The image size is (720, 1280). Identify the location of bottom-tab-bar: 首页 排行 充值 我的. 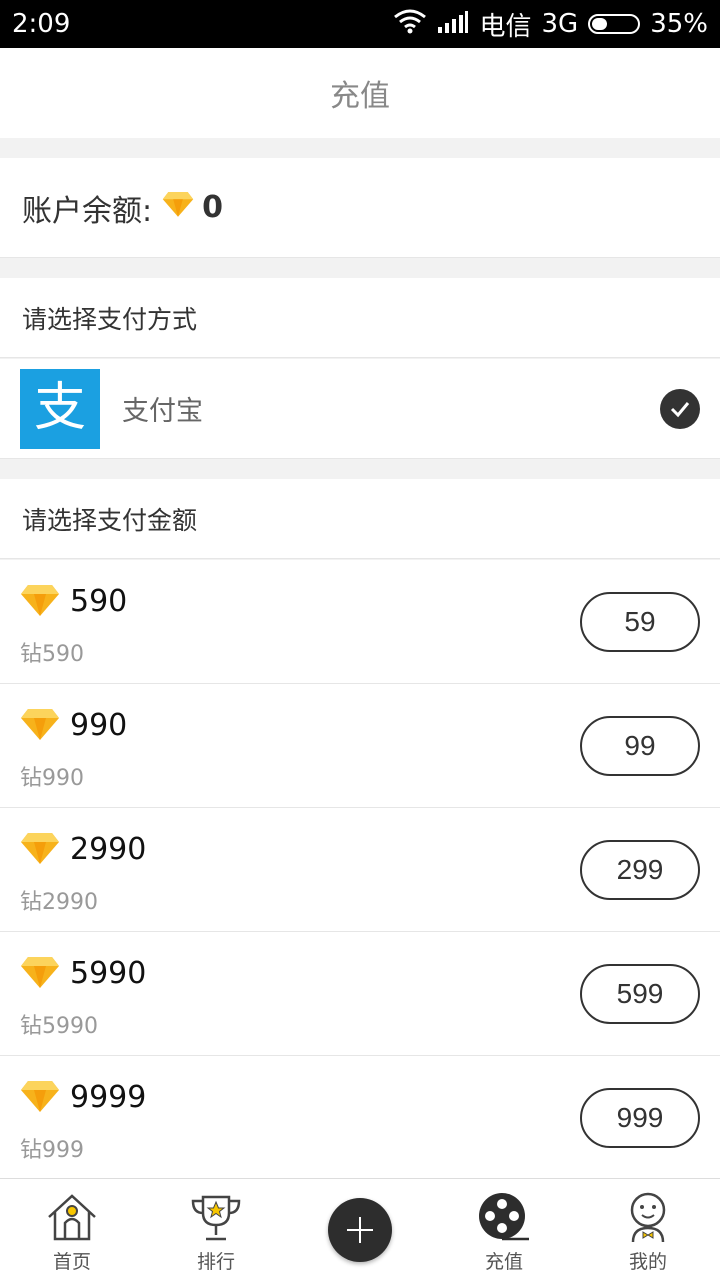
(360, 1229).